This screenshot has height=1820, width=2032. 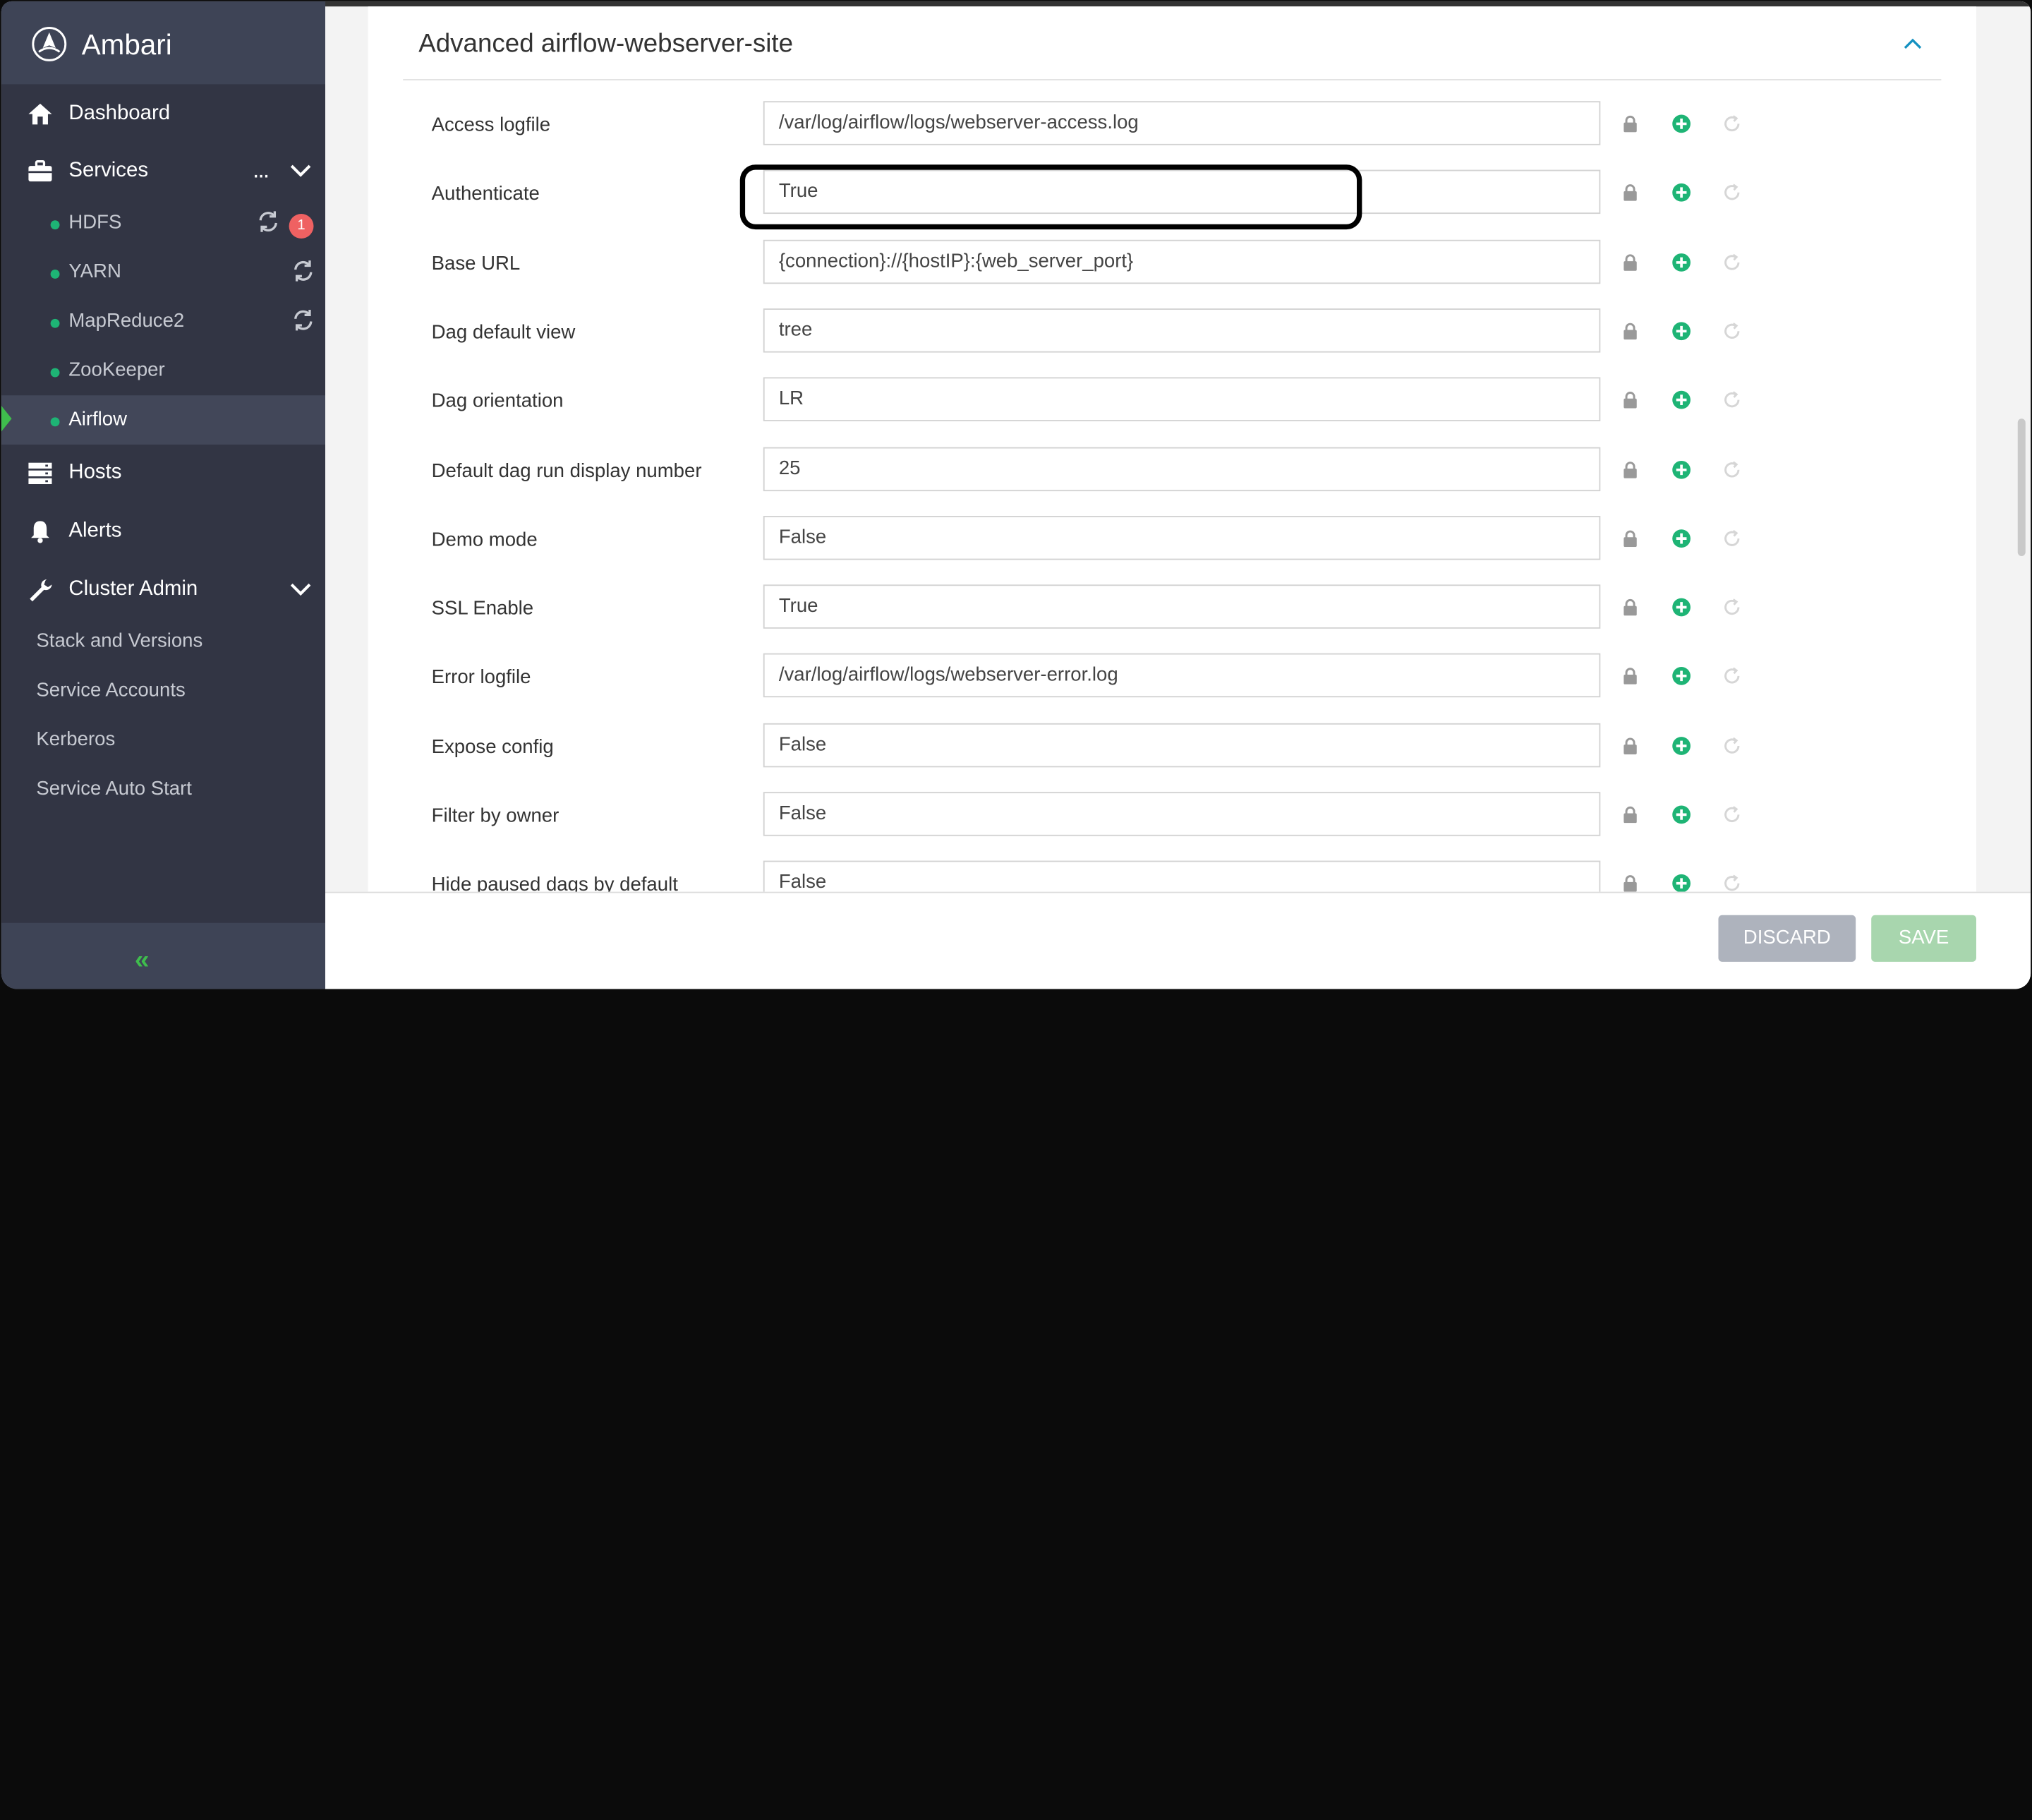 I want to click on nav-cluster-admin: Cluster Admin, so click(x=163, y=590).